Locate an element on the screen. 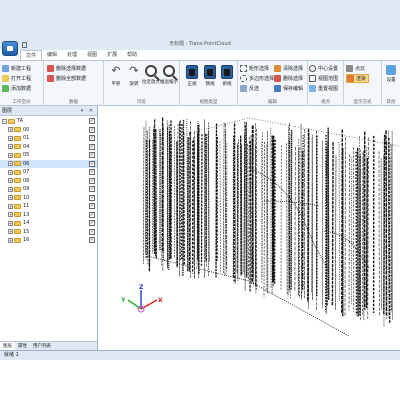  add-data-button: 添加数据 is located at coordinates (16, 88).